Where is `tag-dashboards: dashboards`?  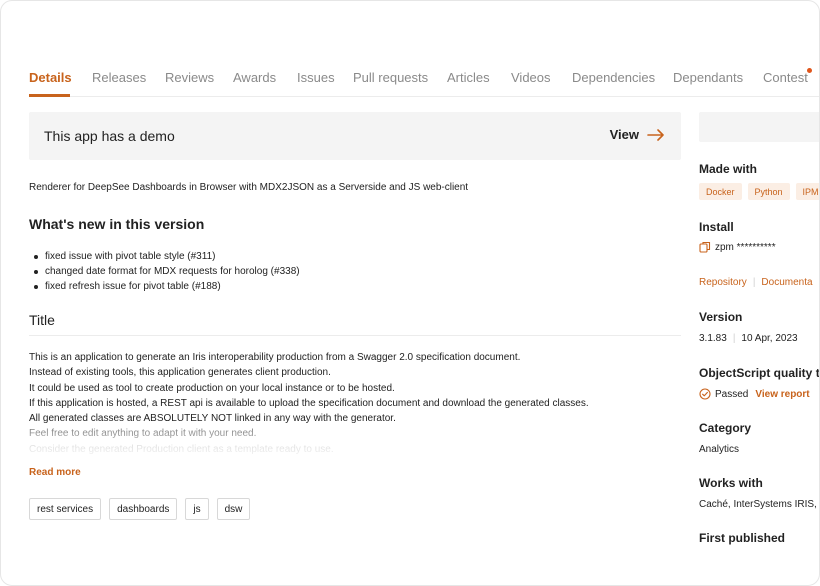 tag-dashboards: dashboards is located at coordinates (143, 509).